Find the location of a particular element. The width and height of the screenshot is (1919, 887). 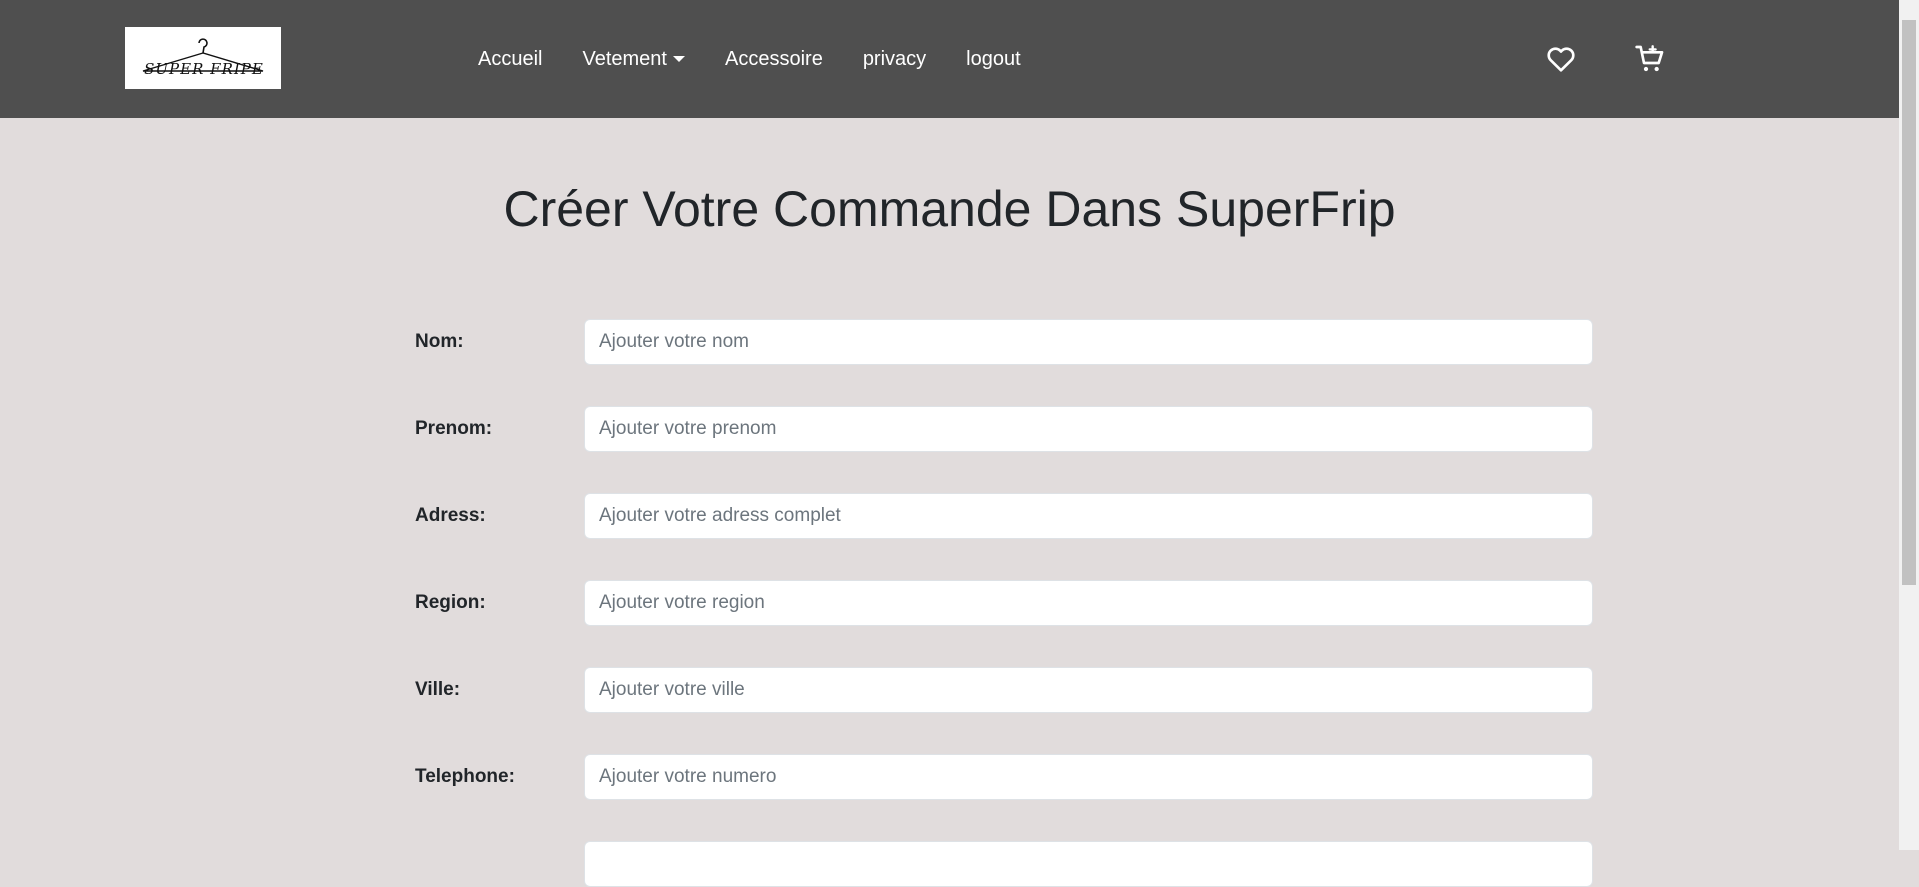

adress-input is located at coordinates (1088, 516).